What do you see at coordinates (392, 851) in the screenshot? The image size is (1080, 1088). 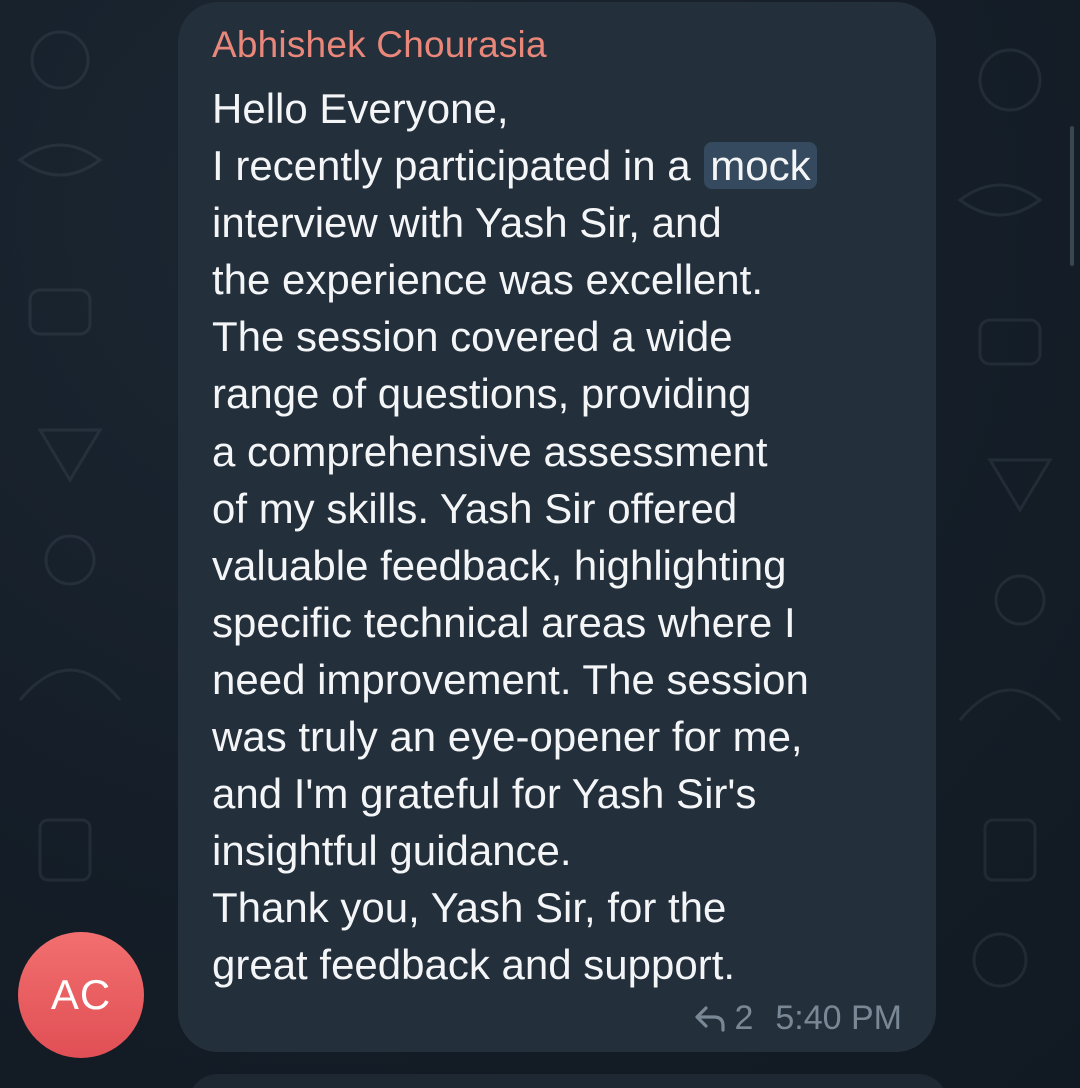 I see `message-line: insightful guidance.` at bounding box center [392, 851].